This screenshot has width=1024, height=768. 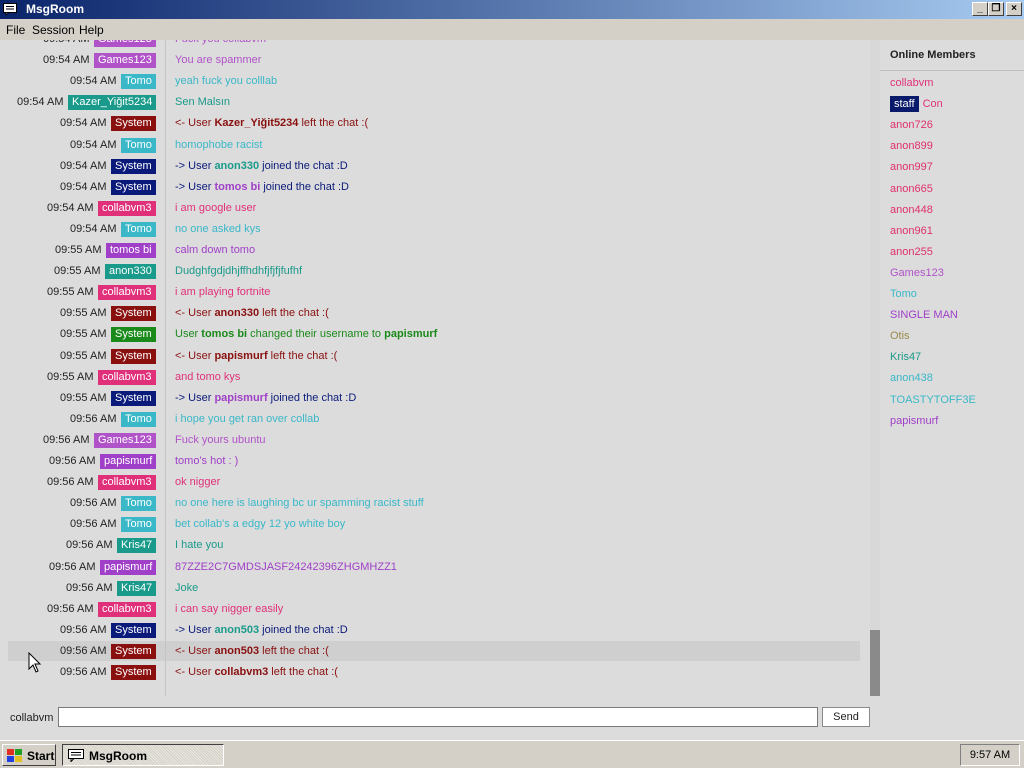 I want to click on message-text-part: left the chat :(, so click(x=302, y=355).